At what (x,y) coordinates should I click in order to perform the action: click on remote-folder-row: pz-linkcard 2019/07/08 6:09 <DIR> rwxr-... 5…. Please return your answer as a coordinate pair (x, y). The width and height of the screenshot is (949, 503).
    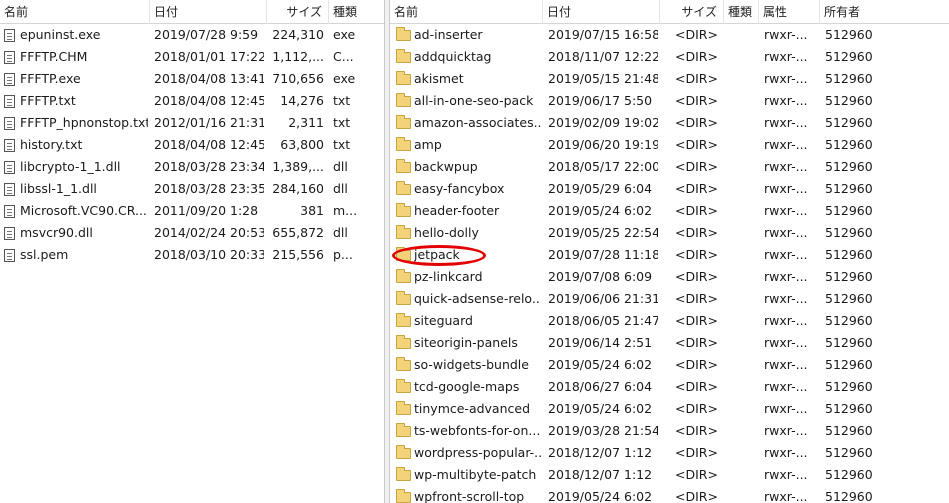
    Looking at the image, I should click on (669, 277).